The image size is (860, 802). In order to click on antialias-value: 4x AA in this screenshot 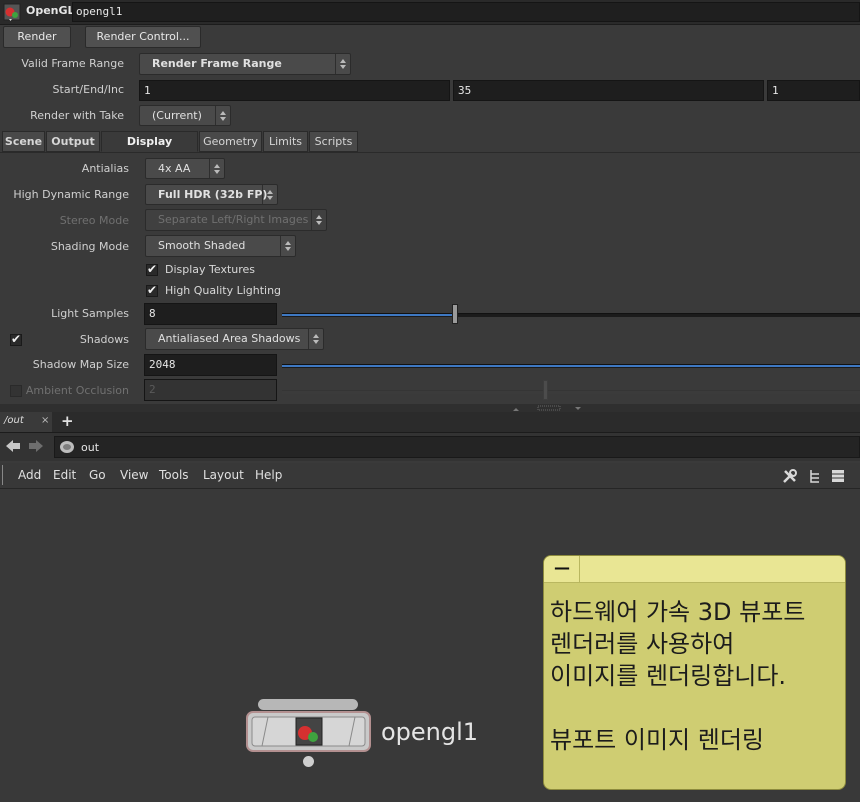, I will do `click(174, 168)`.